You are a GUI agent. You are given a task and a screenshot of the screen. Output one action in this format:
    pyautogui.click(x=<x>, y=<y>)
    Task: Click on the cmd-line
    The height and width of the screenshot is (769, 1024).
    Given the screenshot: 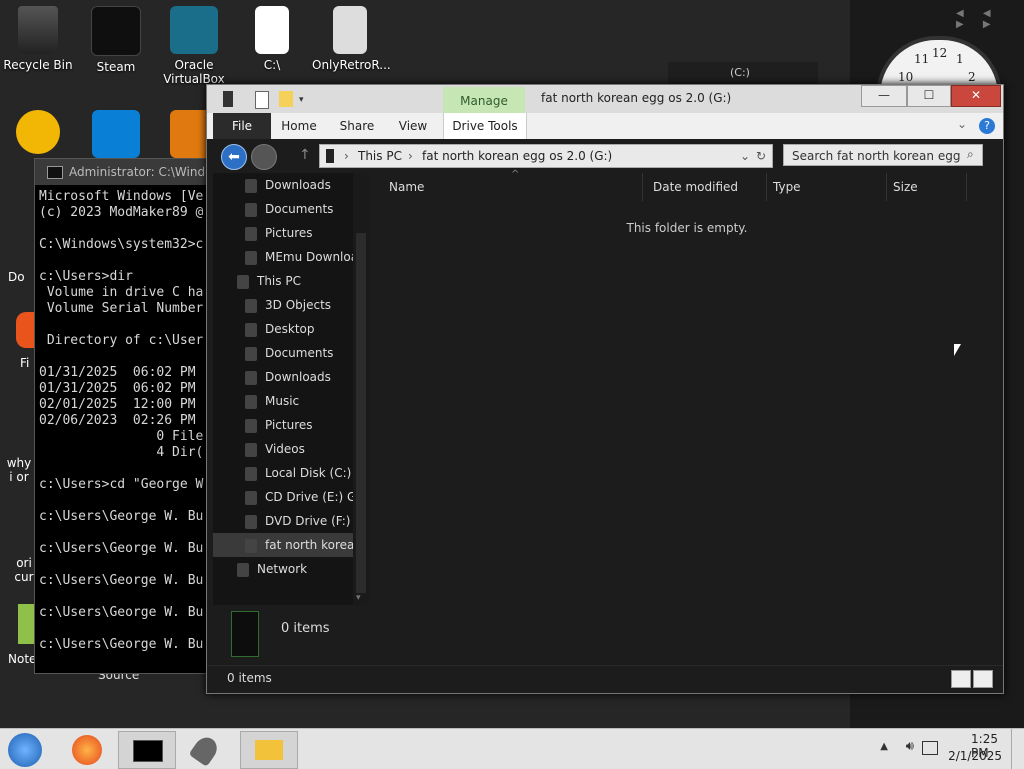 What is the action you would take?
    pyautogui.click(x=132, y=629)
    